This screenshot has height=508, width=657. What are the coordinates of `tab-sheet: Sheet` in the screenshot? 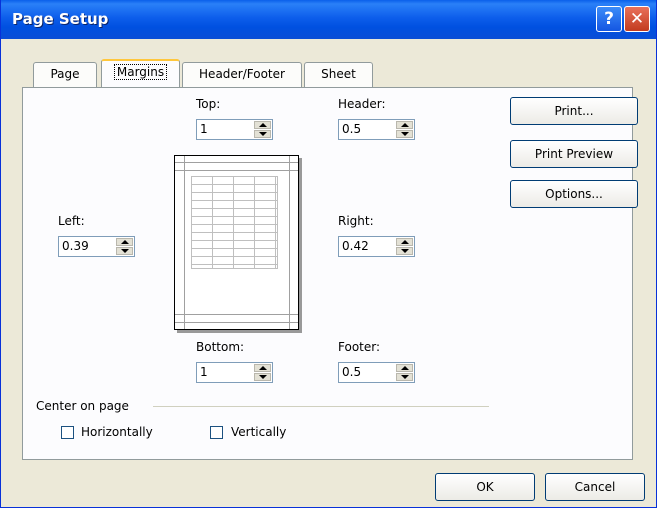 It's located at (338, 74).